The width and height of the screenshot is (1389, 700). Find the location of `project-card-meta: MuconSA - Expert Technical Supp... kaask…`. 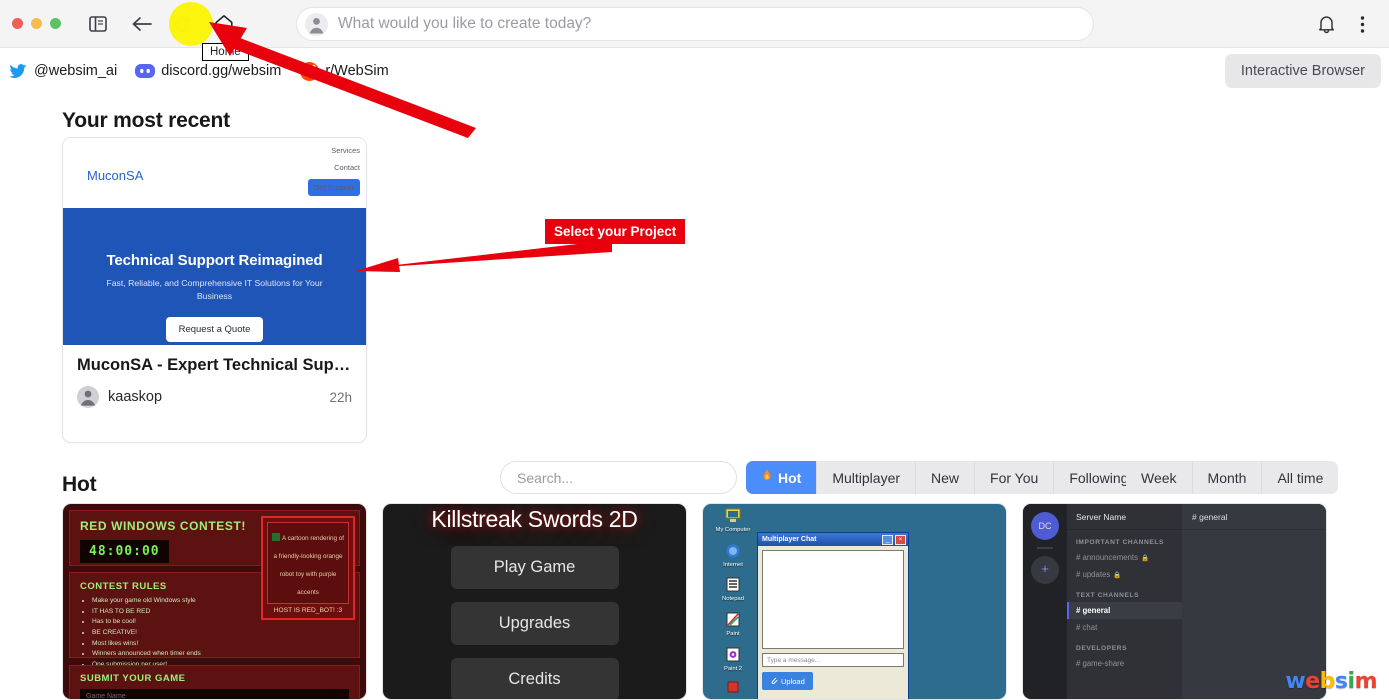

project-card-meta: MuconSA - Expert Technical Supp... kaask… is located at coordinates (214, 376).